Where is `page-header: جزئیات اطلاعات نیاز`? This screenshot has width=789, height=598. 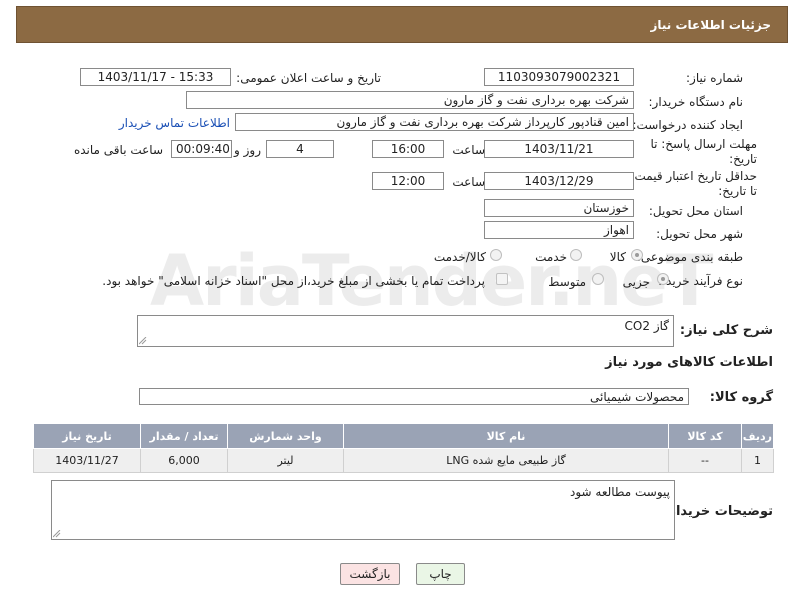
page-header: جزئیات اطلاعات نیاز is located at coordinates (402, 24).